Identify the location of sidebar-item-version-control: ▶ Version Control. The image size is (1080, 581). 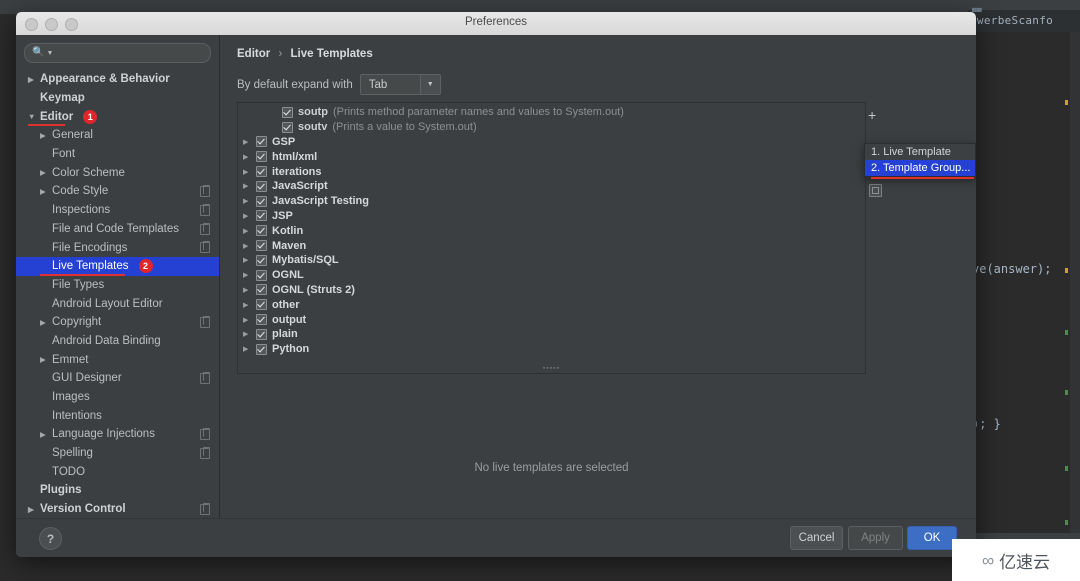
(117, 509).